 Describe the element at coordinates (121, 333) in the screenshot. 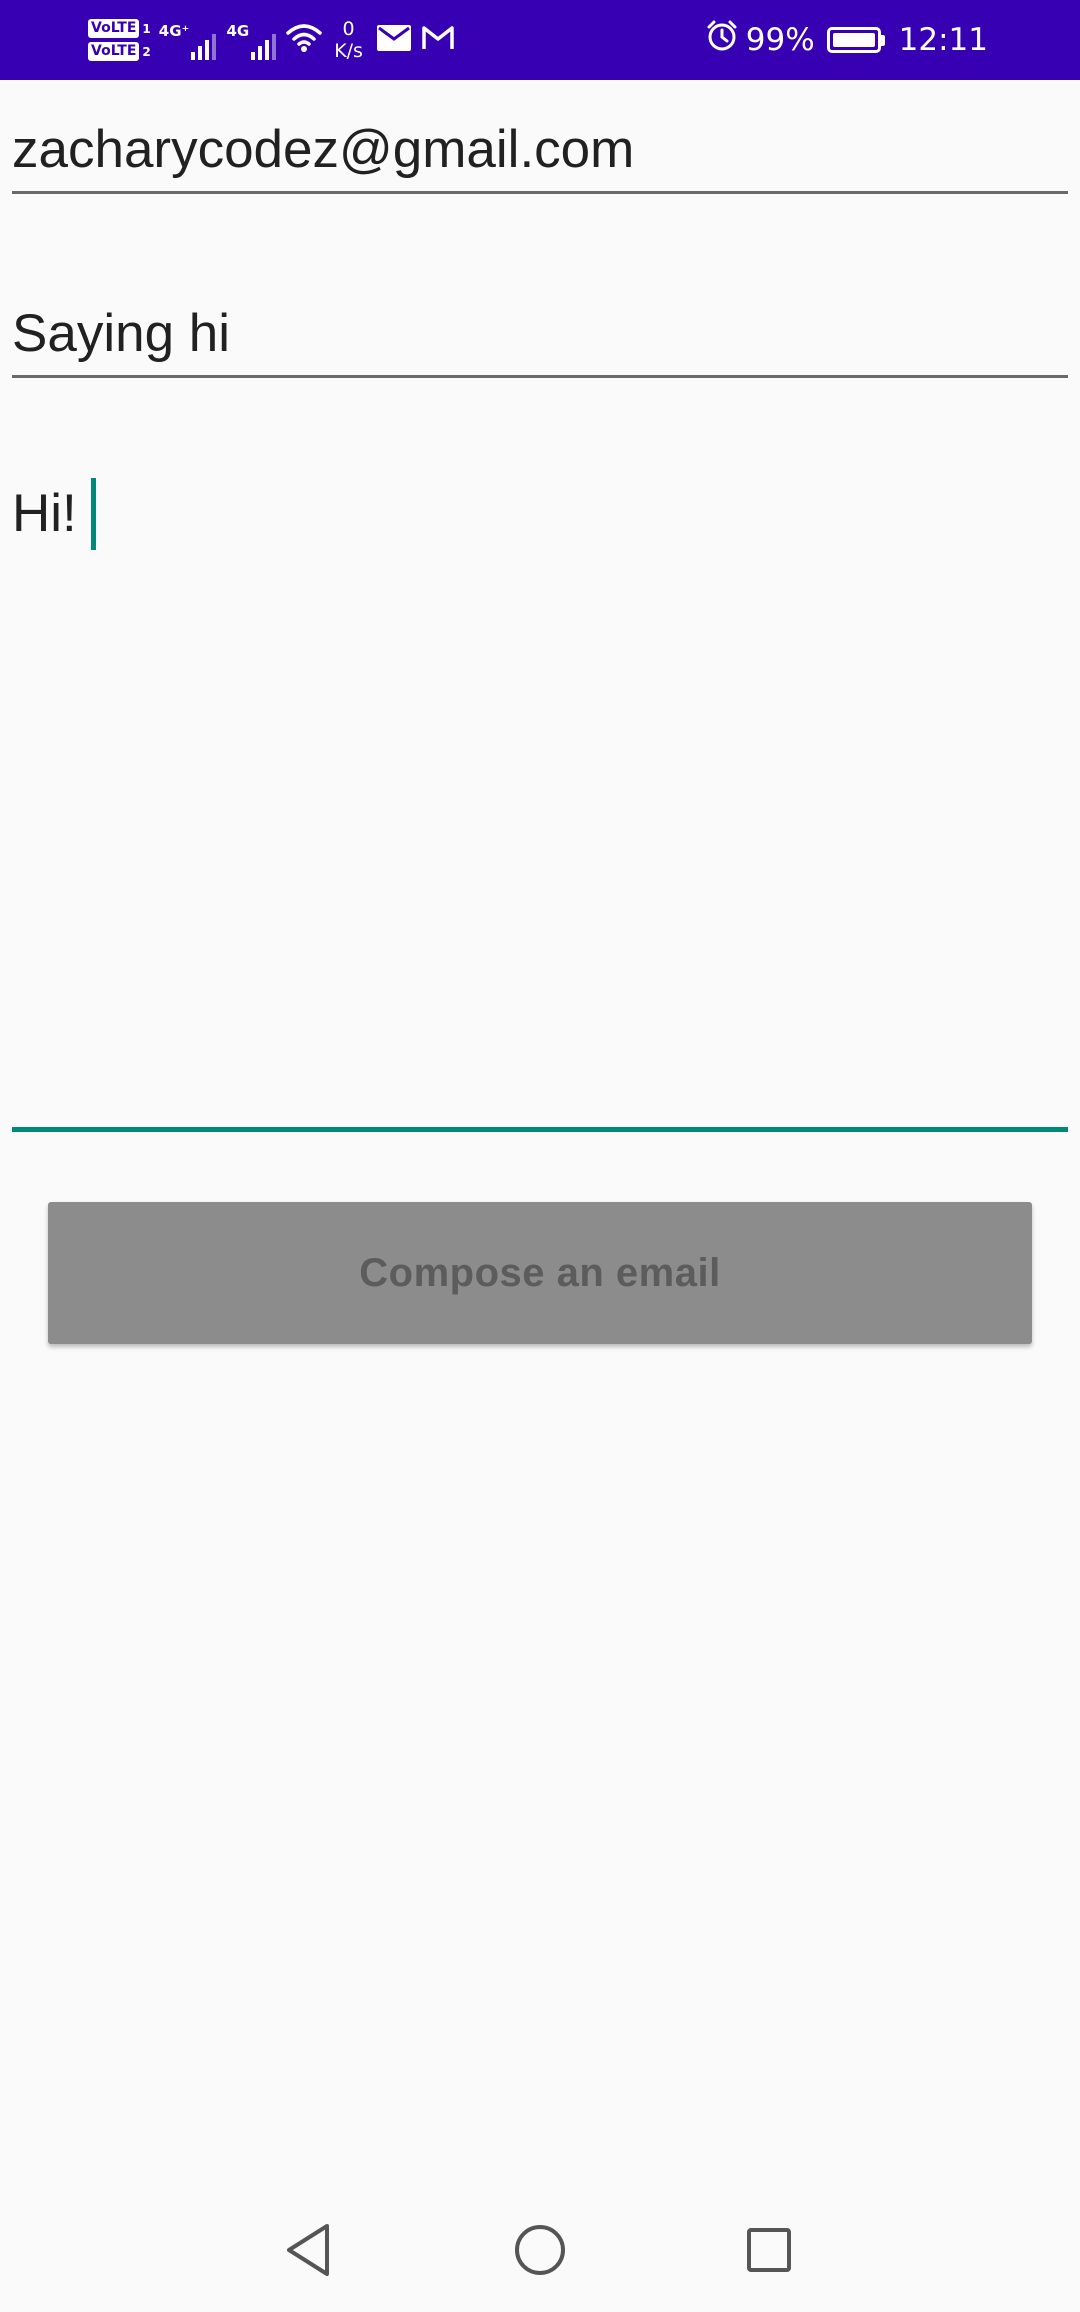

I see `subject-value: Saying hi` at that location.